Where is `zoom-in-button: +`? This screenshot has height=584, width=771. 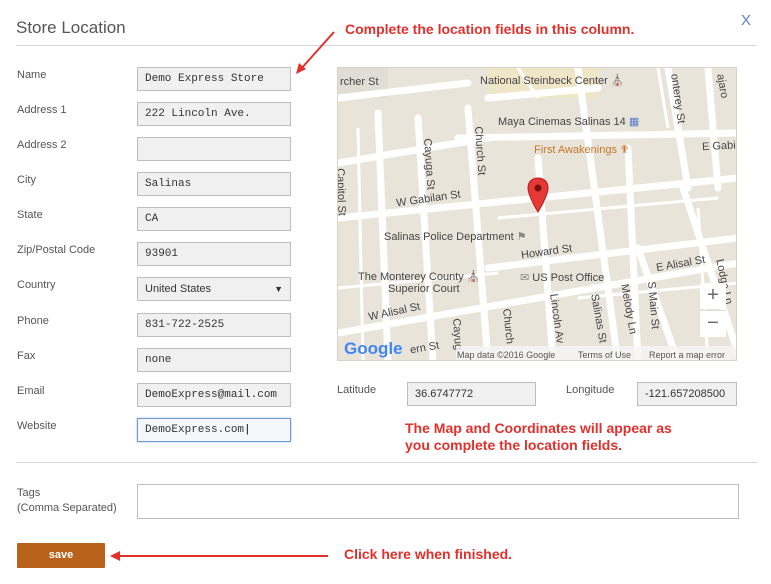
zoom-in-button: + is located at coordinates (713, 296).